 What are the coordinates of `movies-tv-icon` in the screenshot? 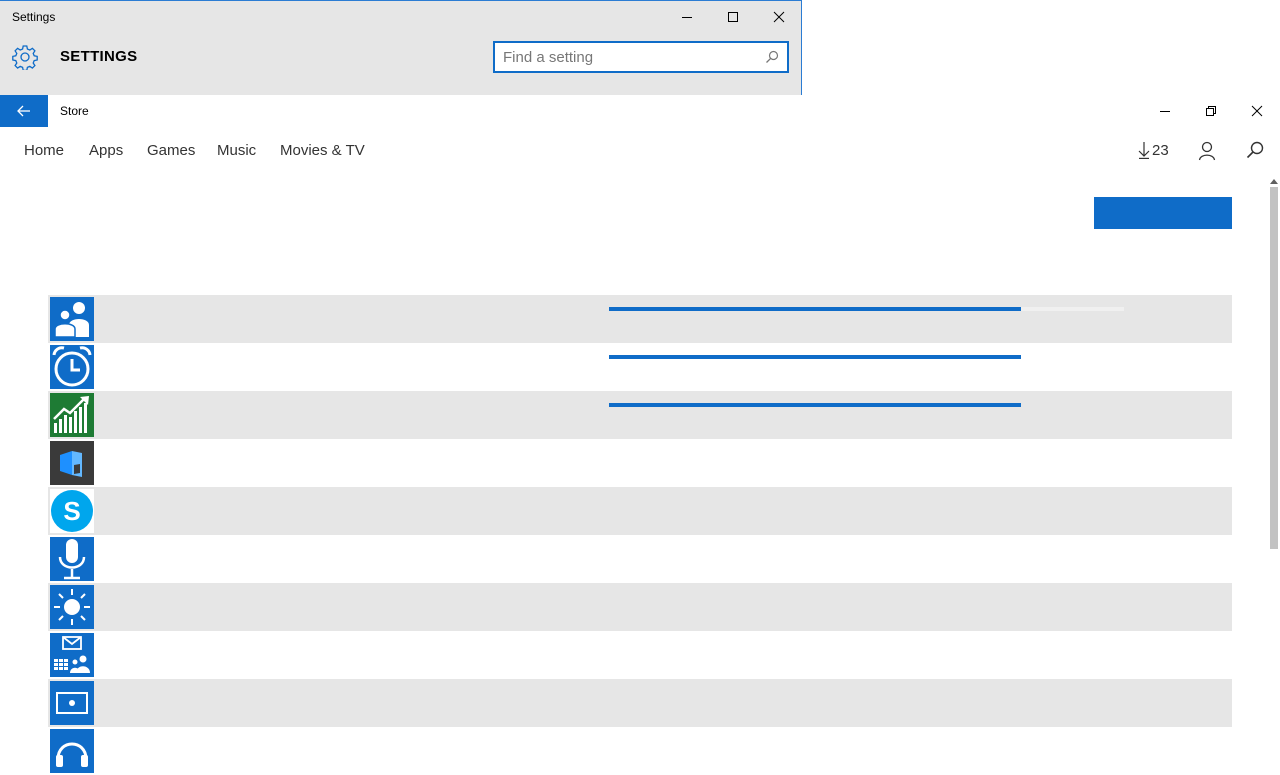 It's located at (72, 703).